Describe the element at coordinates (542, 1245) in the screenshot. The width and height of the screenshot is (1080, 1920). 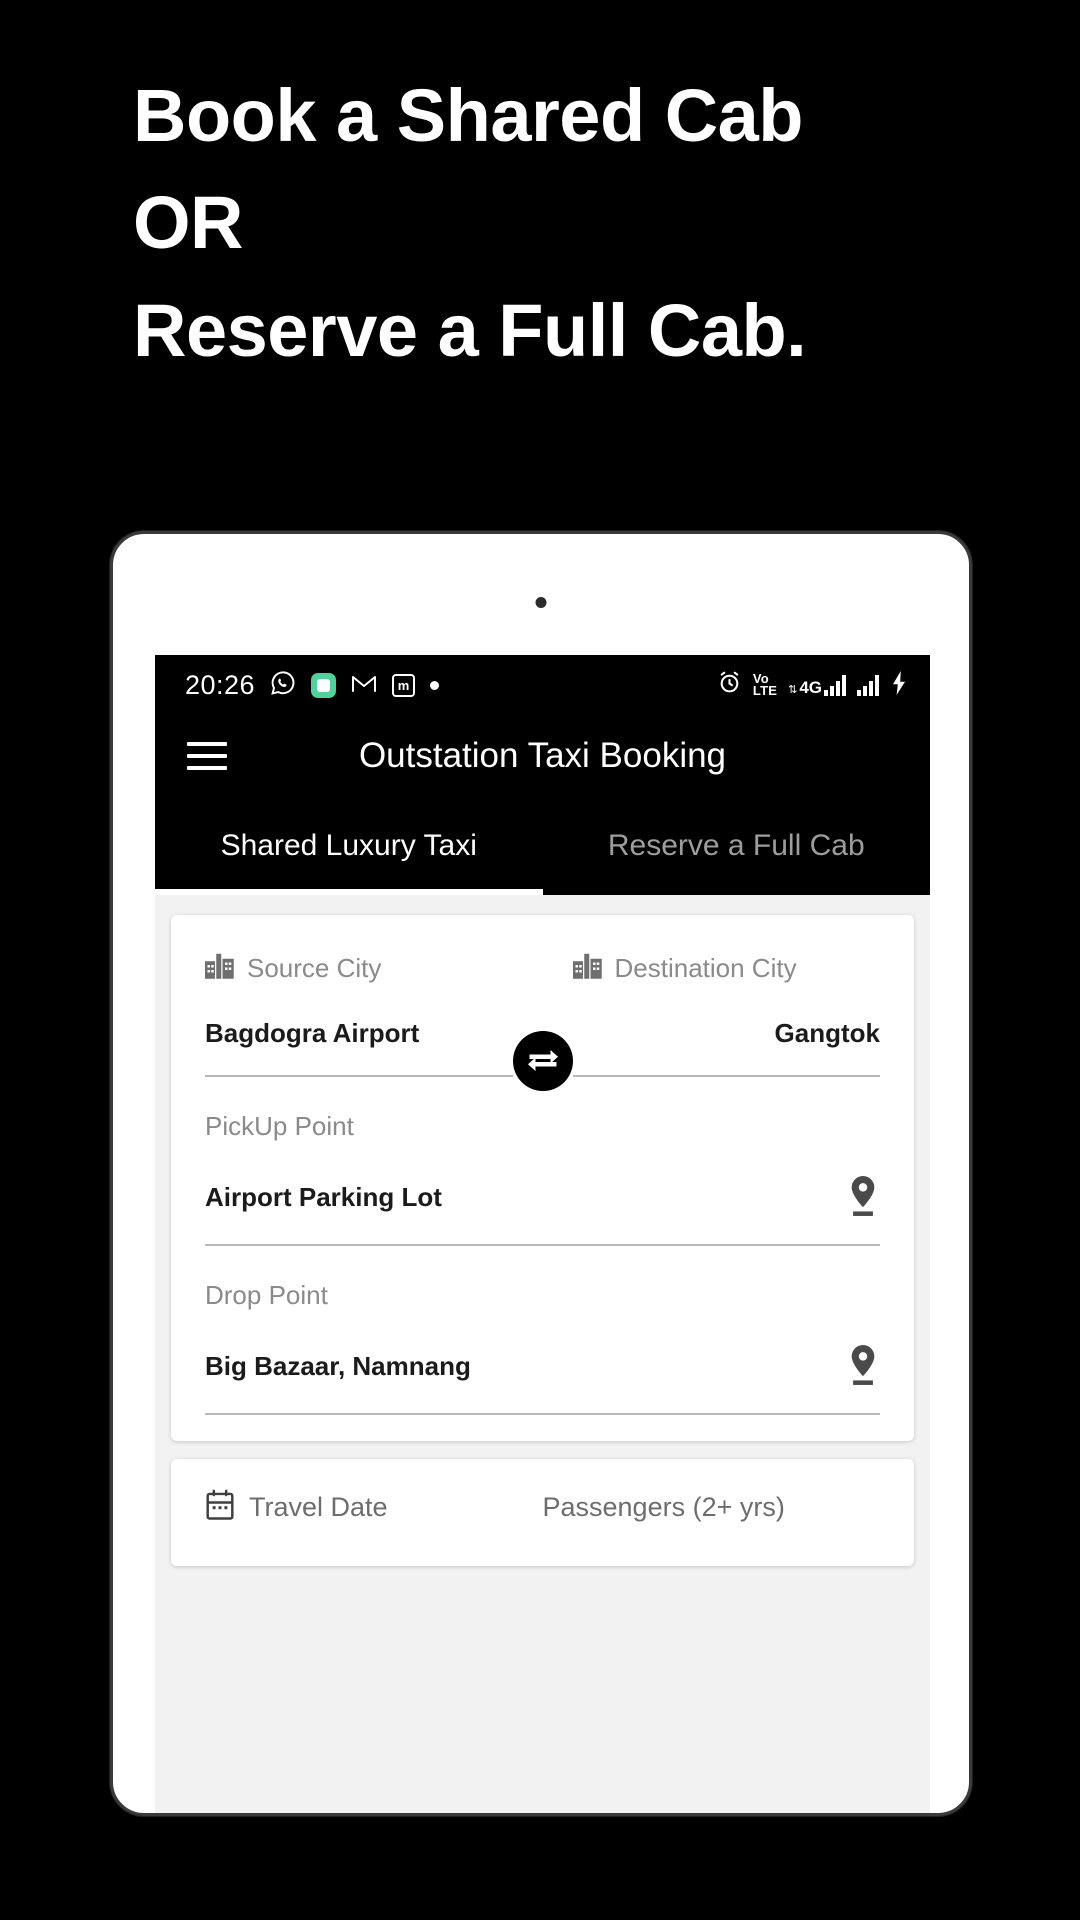
I see `pickup-point-underline` at that location.